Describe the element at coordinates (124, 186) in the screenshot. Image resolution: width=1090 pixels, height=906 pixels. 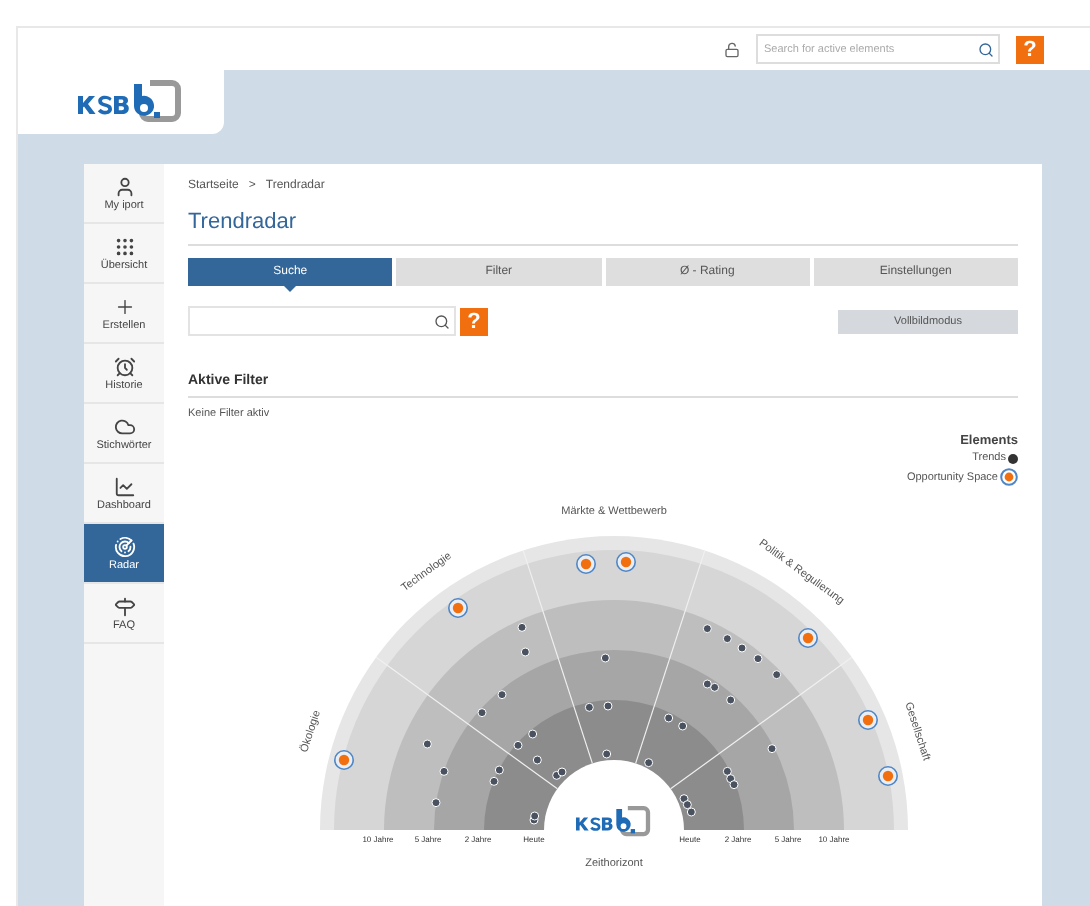
I see `person-icon` at that location.